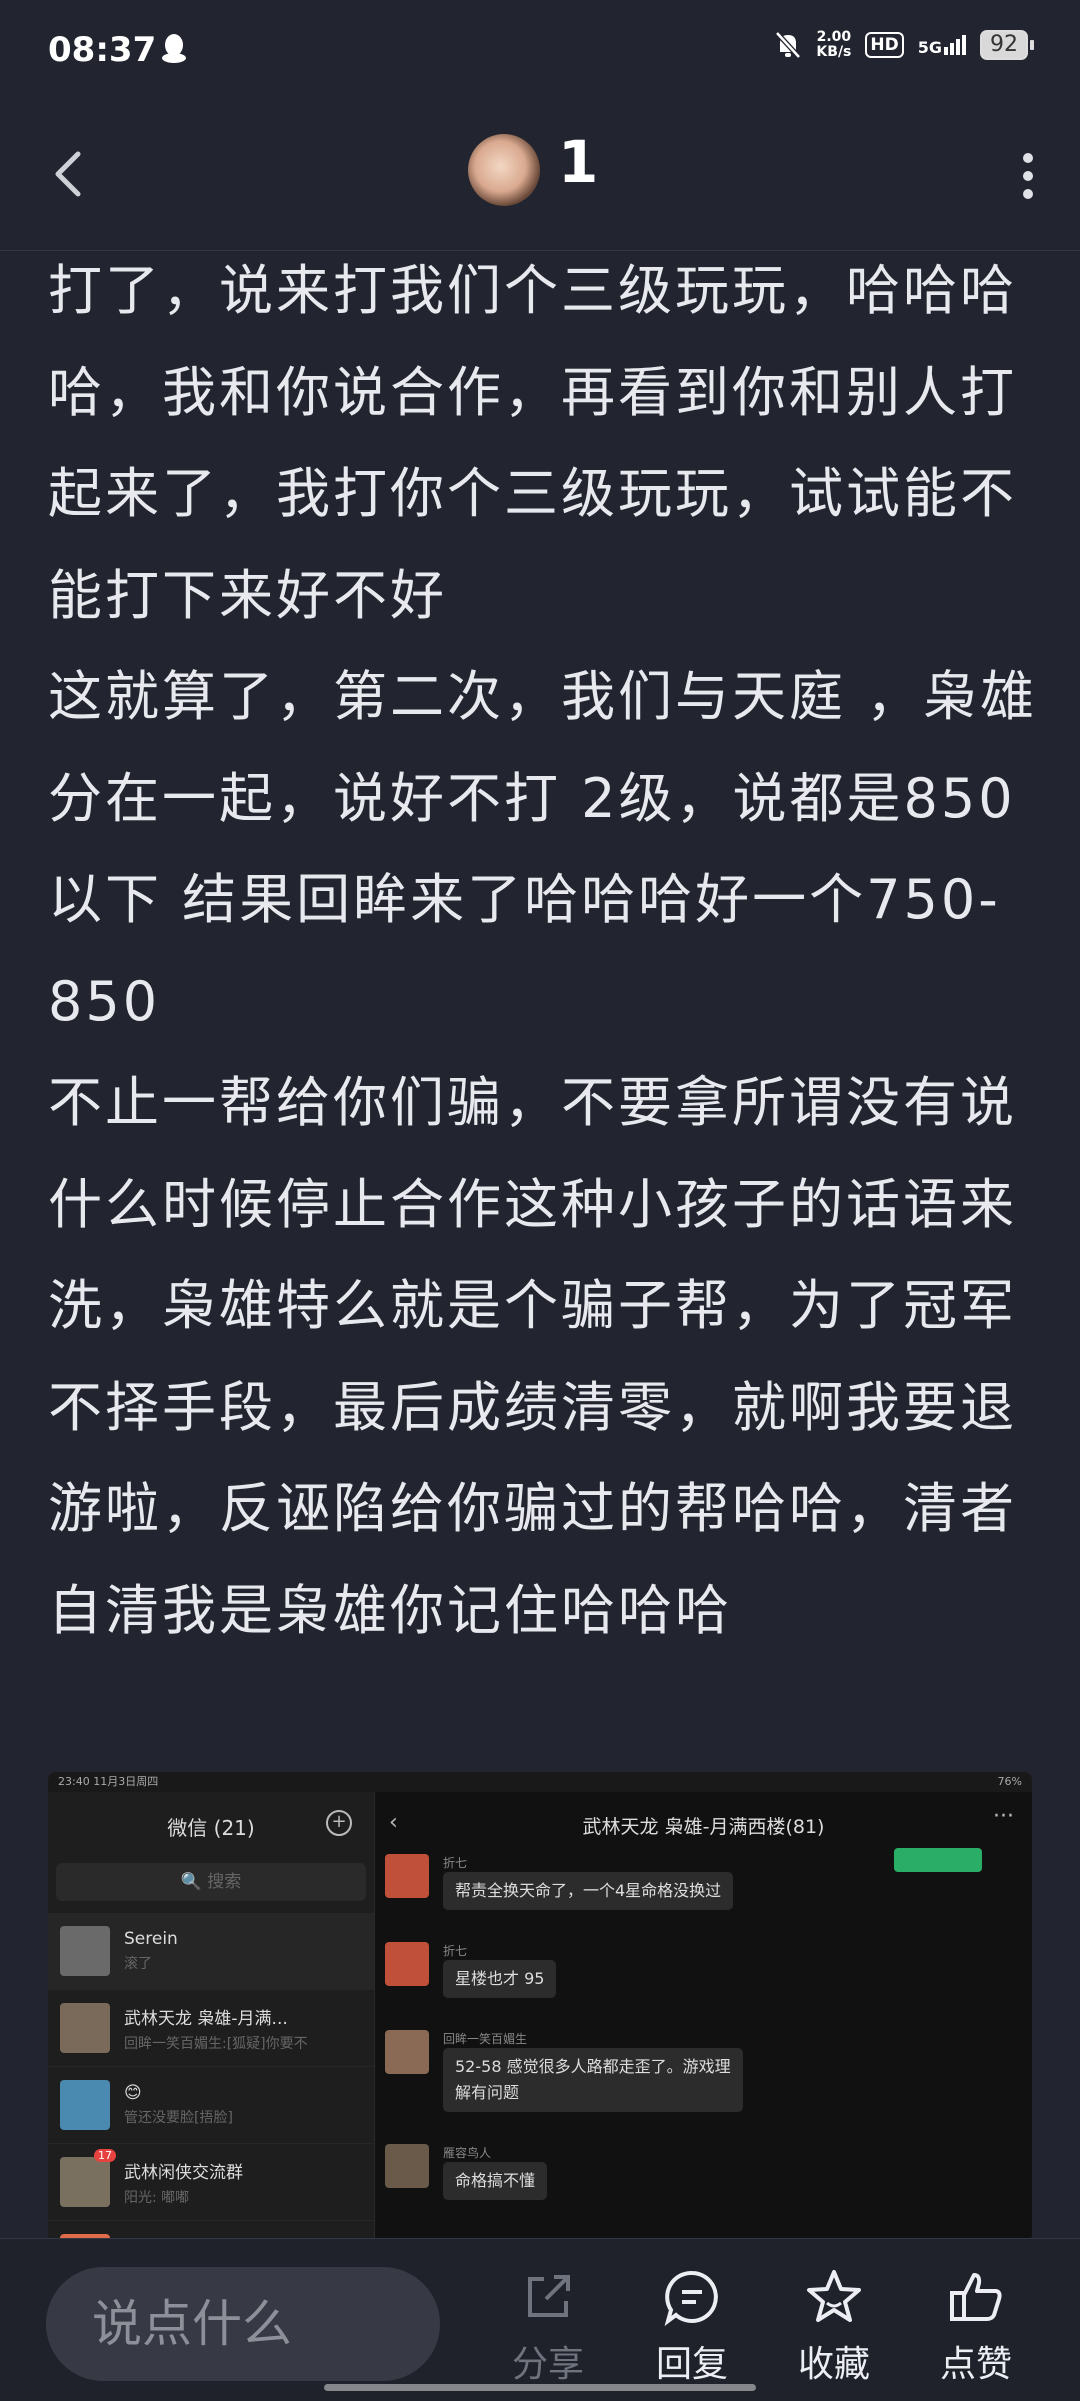 Image resolution: width=1080 pixels, height=2401 pixels. What do you see at coordinates (548, 2327) in the screenshot?
I see `share-button: 分享` at bounding box center [548, 2327].